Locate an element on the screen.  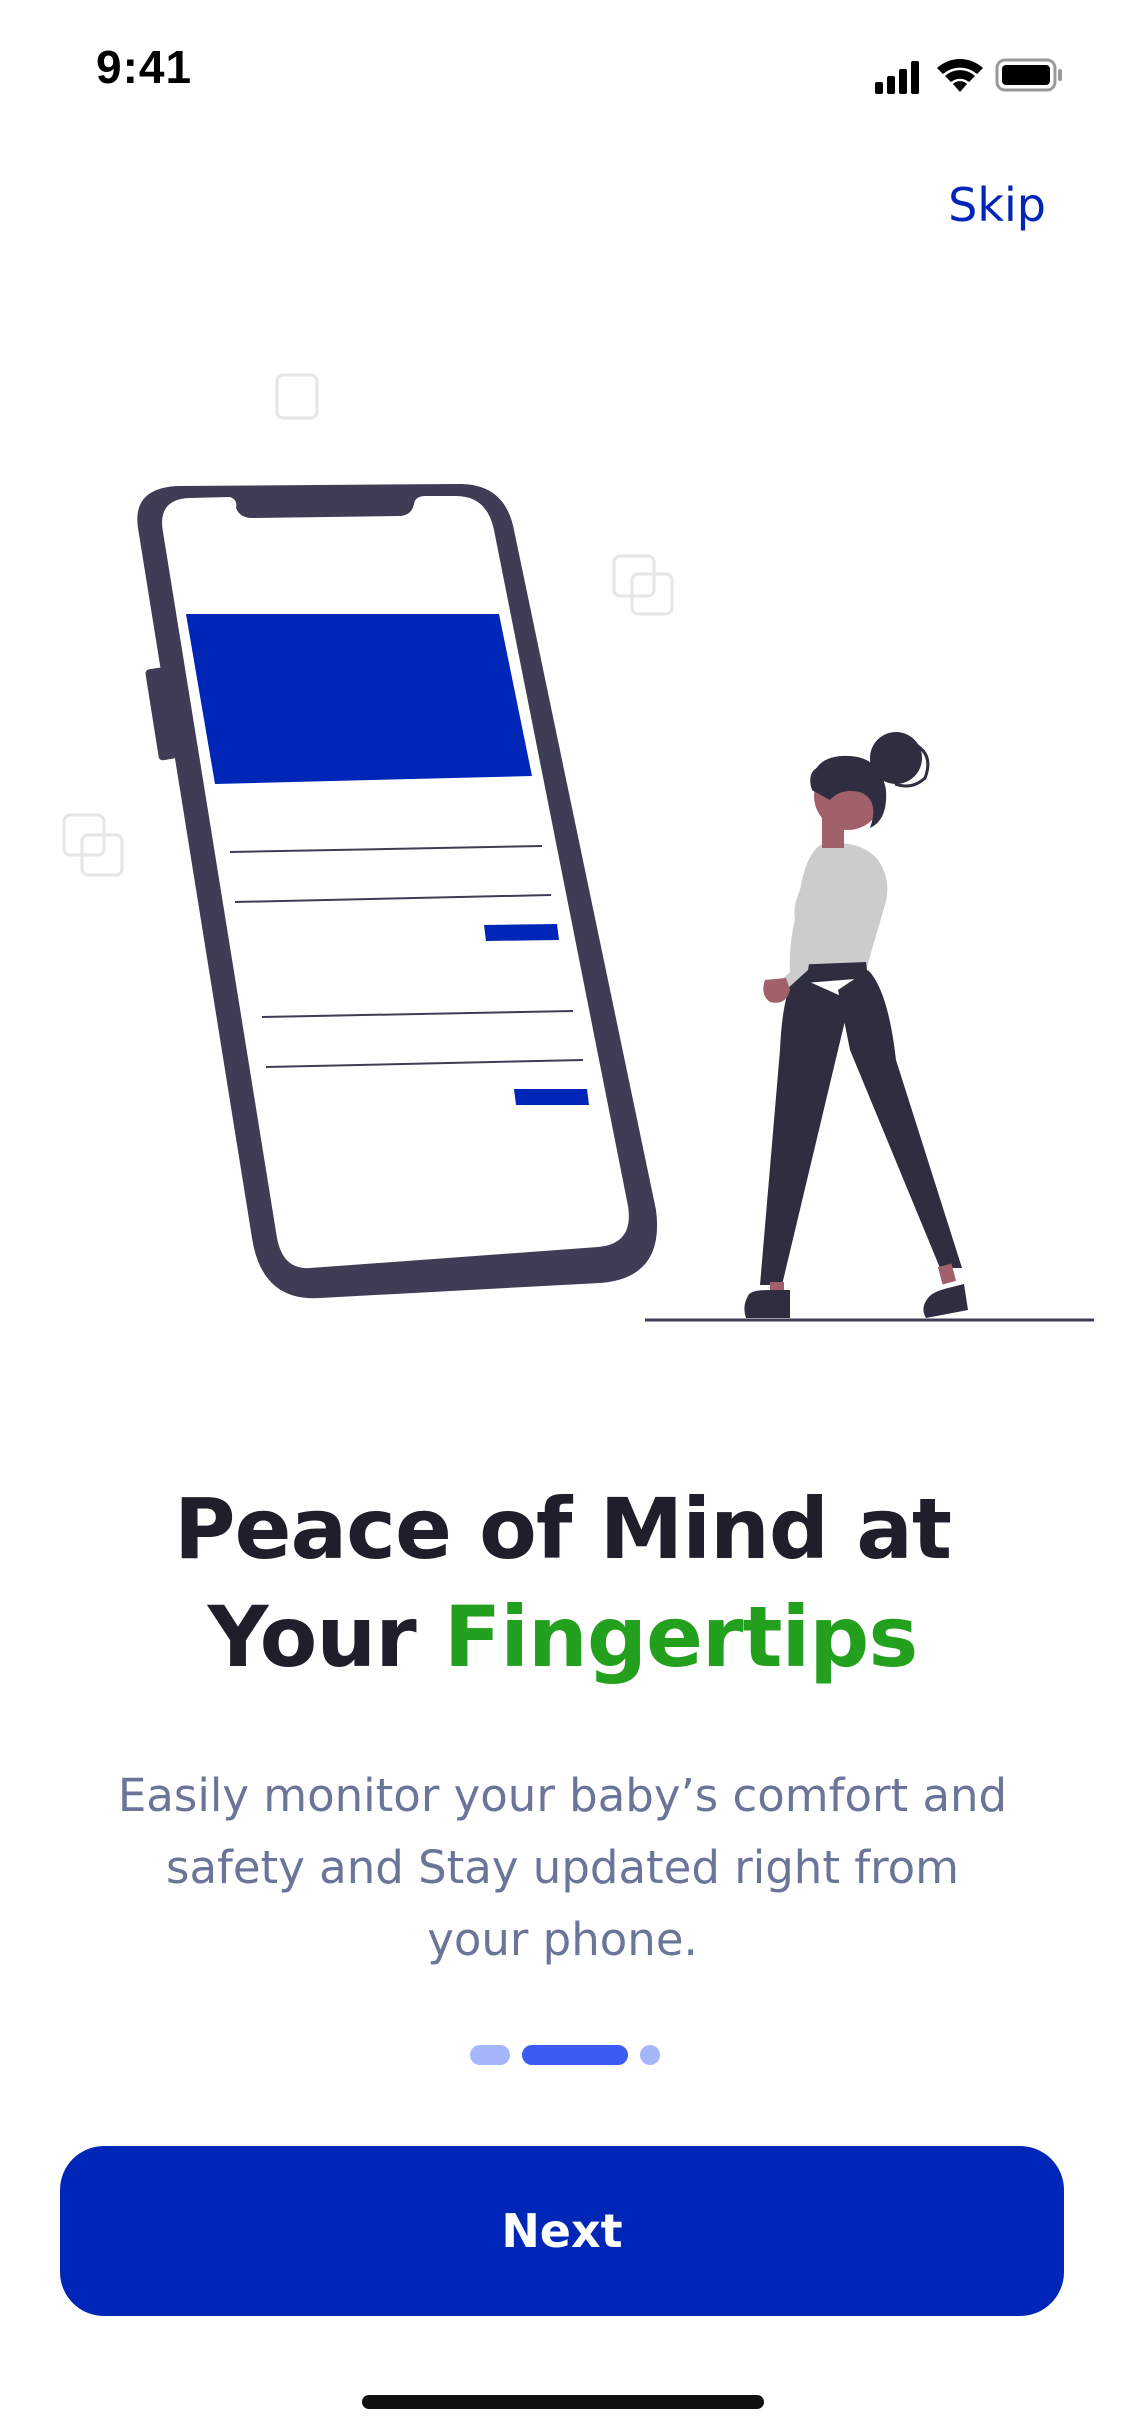
headline-line2-prefix: Your is located at coordinates (325, 1637).